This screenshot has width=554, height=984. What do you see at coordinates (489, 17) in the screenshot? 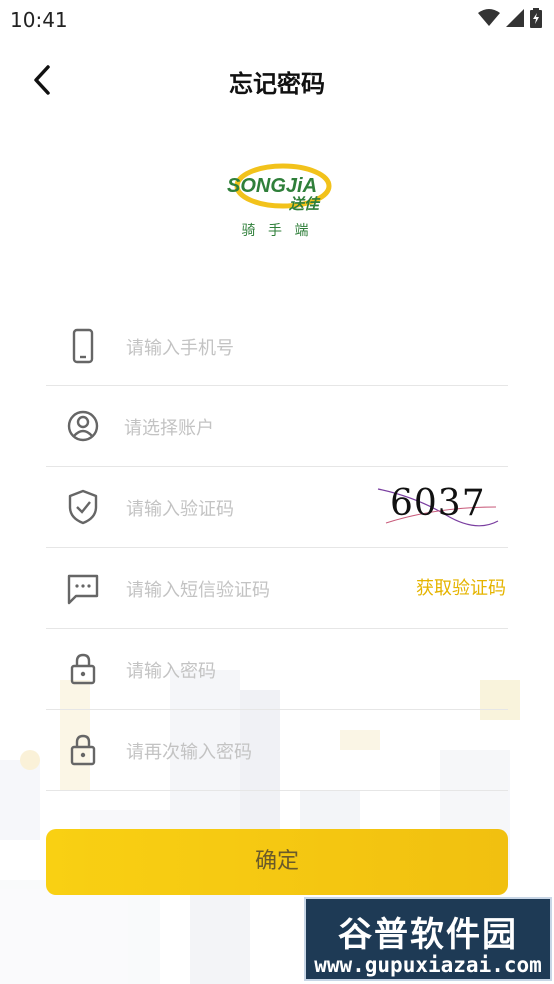
I see `wifi-icon` at bounding box center [489, 17].